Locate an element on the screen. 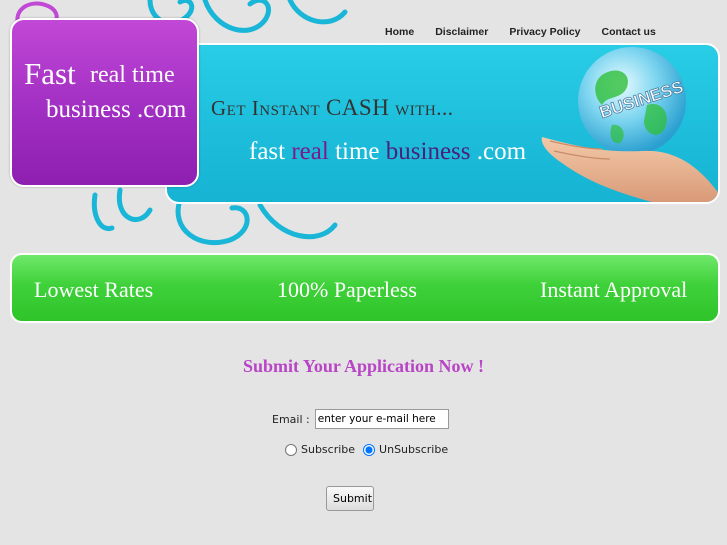  logo-line-fast: Fast is located at coordinates (50, 73).